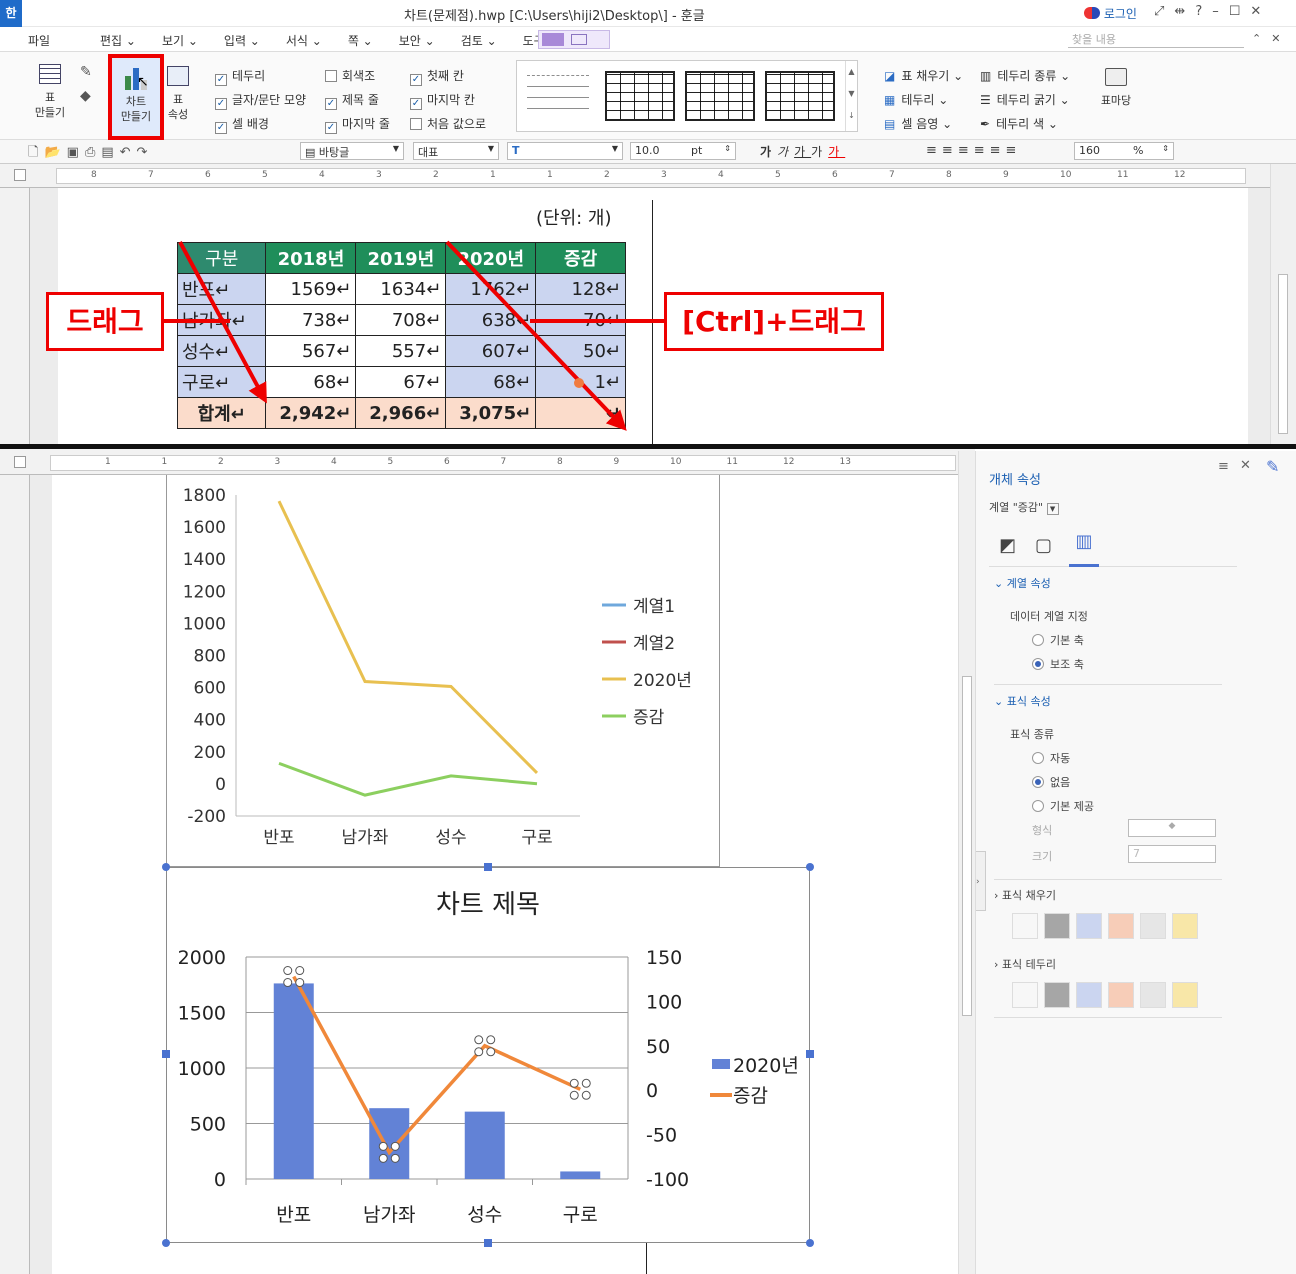  I want to click on chkCol3-item-1: ✓ 마지막 칸, so click(448, 100).